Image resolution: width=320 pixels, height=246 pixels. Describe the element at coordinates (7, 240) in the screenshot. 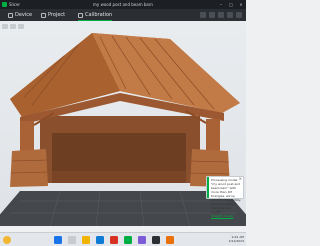

I see `weather-icon` at that location.